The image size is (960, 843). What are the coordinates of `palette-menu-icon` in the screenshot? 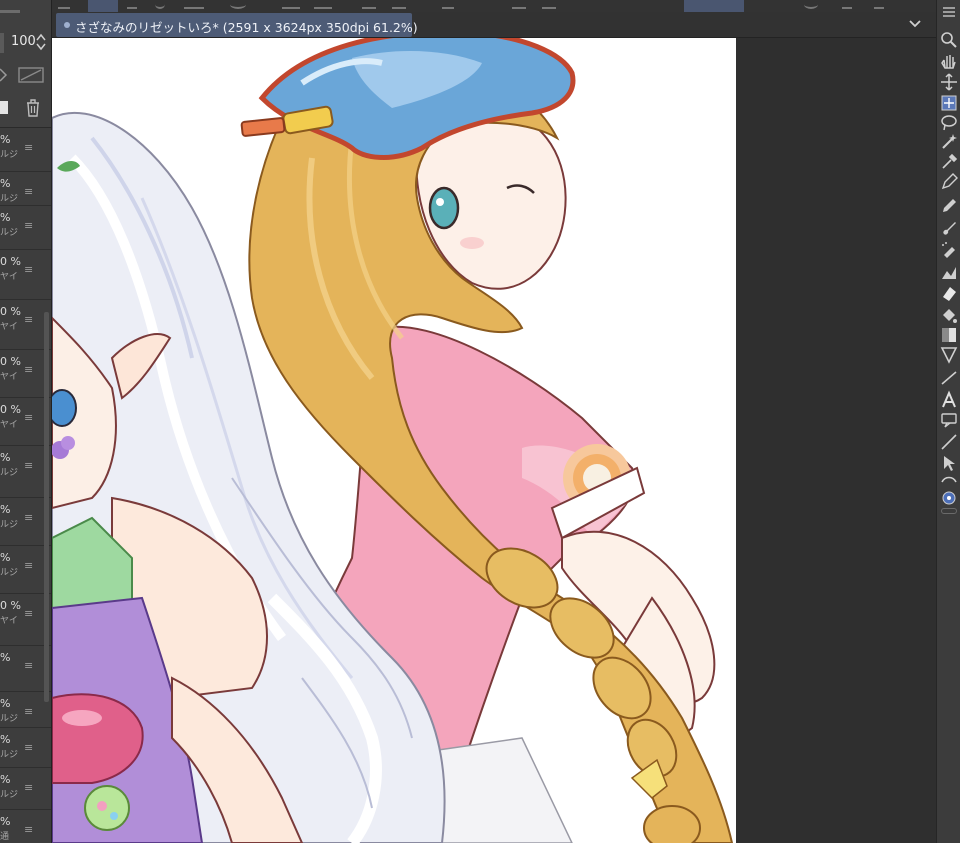 It's located at (949, 12).